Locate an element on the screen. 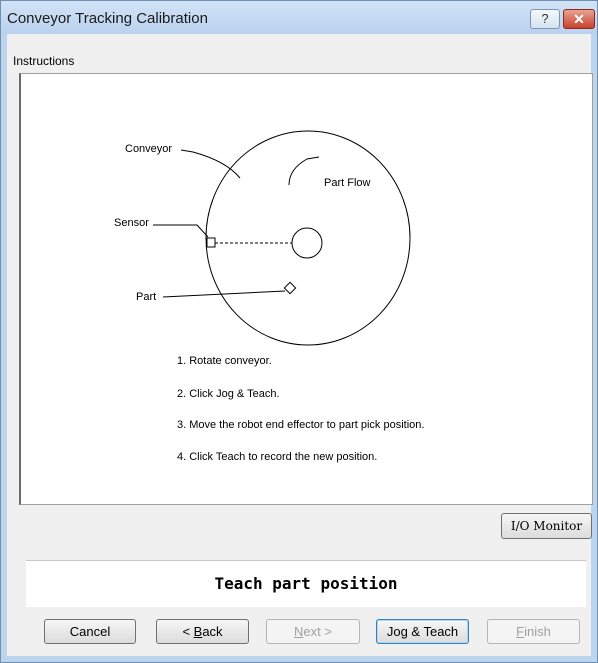 This screenshot has height=663, width=598. back-button: < Back is located at coordinates (202, 631).